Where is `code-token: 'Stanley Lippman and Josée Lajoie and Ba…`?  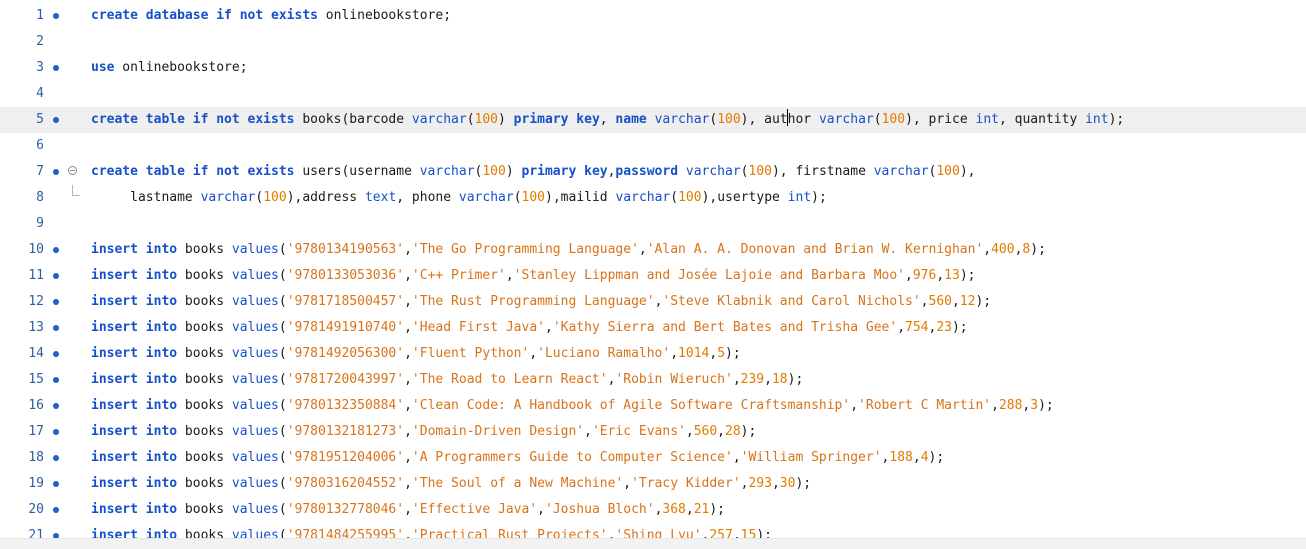
code-token: 'Stanley Lippman and Josée Lajoie and Ba… is located at coordinates (709, 275).